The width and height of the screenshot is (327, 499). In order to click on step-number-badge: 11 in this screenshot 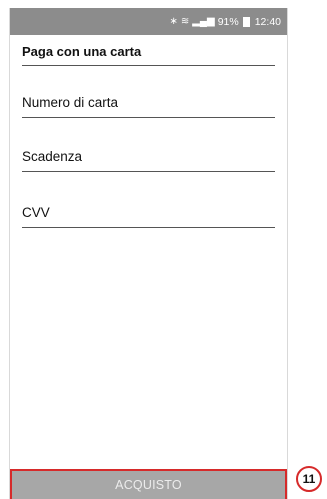, I will do `click(309, 479)`.